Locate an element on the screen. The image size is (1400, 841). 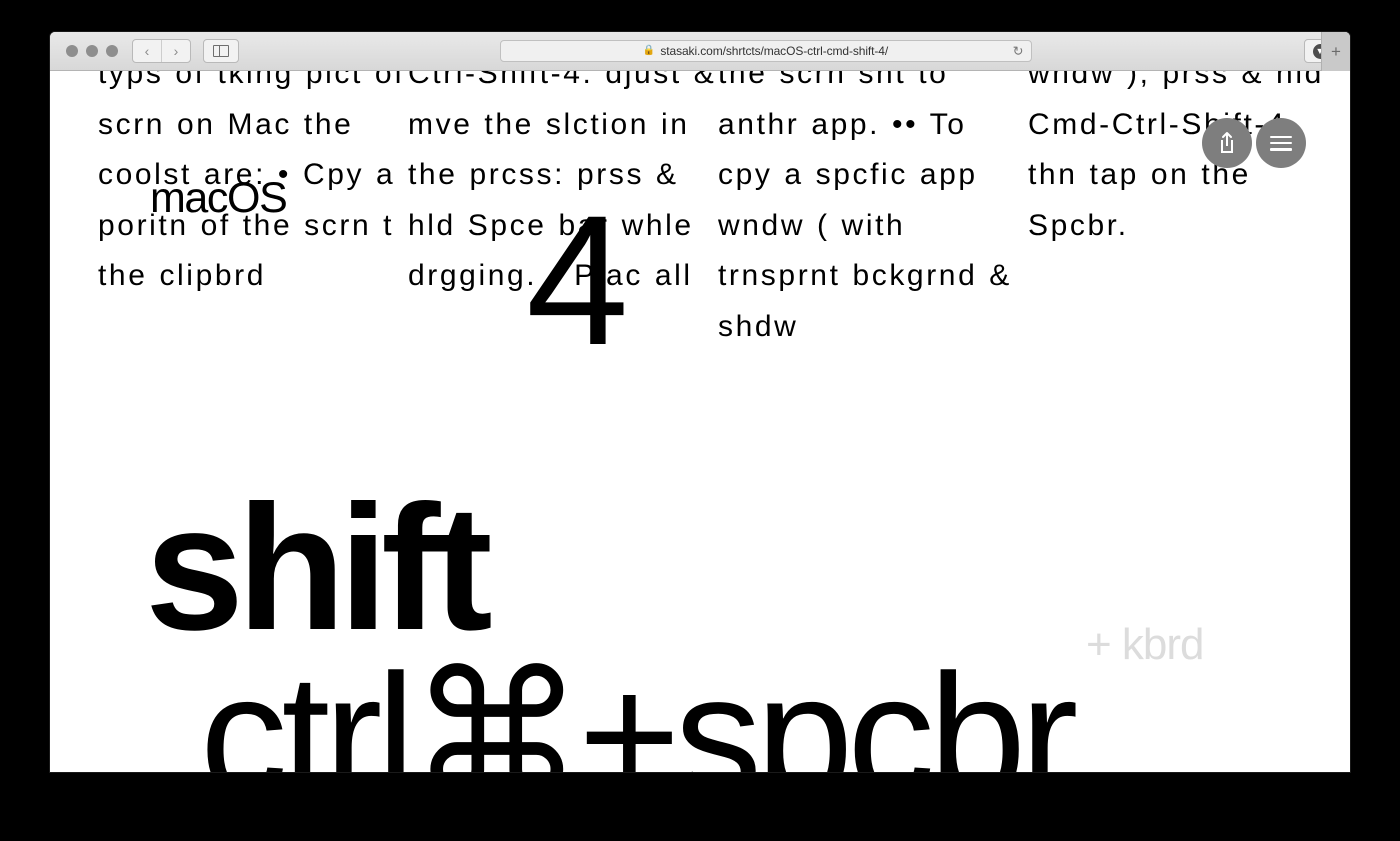
menu-button is located at coordinates (1281, 143).